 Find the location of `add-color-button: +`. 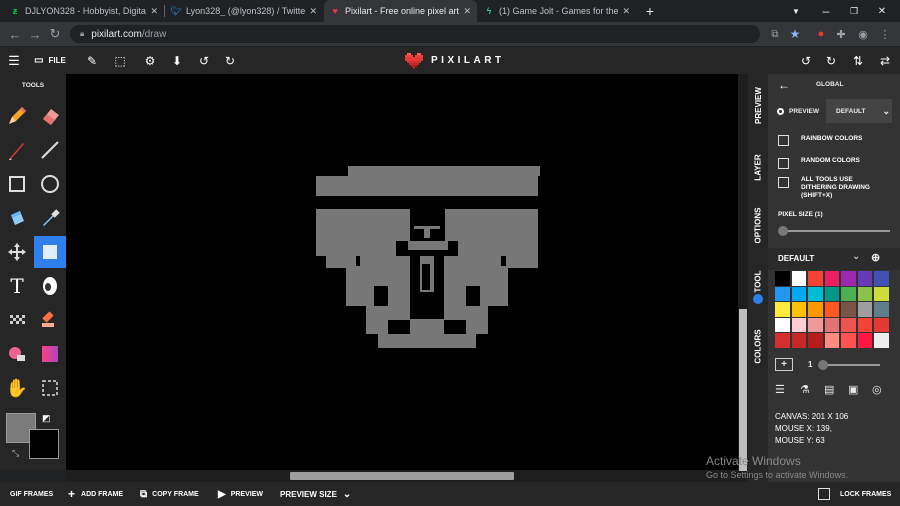

add-color-button: + is located at coordinates (784, 364).